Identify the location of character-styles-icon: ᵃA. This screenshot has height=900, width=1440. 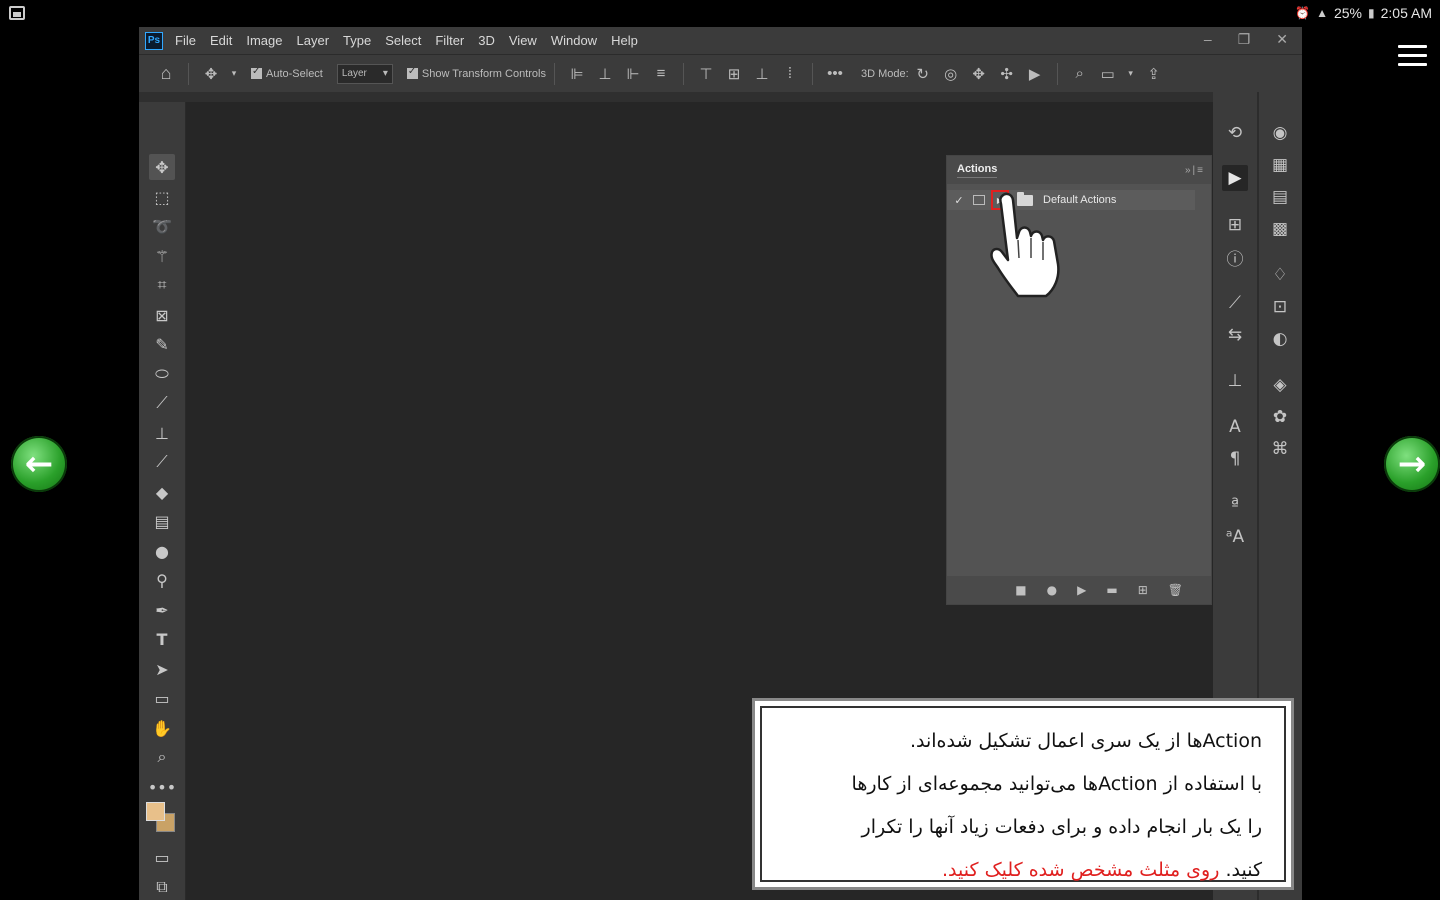
(1235, 537).